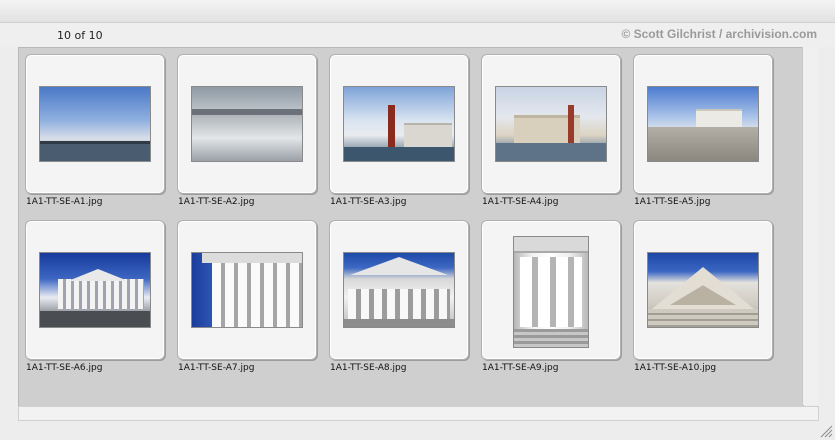 The height and width of the screenshot is (440, 835). I want to click on image-counter: 10 of 10, so click(80, 35).